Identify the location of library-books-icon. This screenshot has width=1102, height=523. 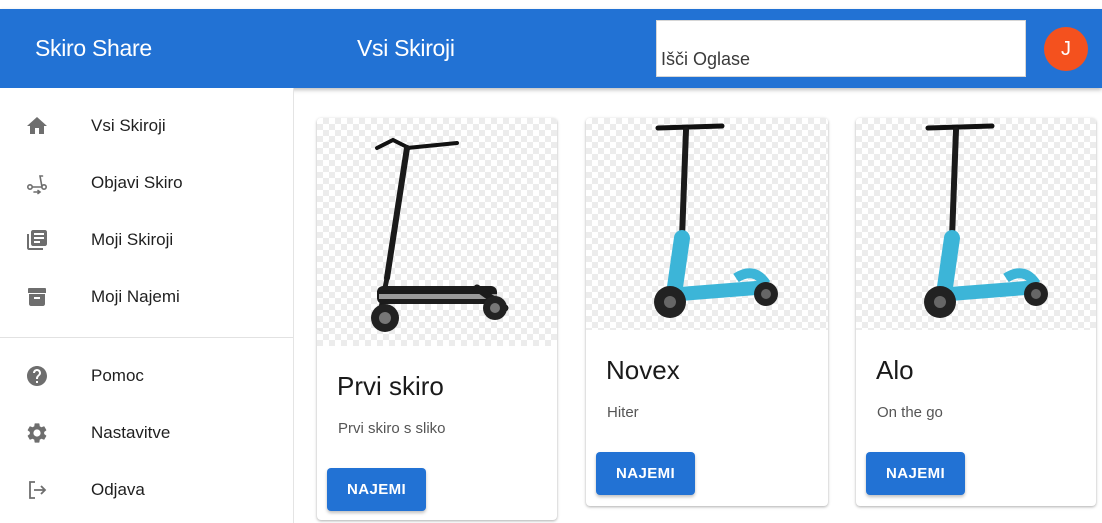
(37, 240).